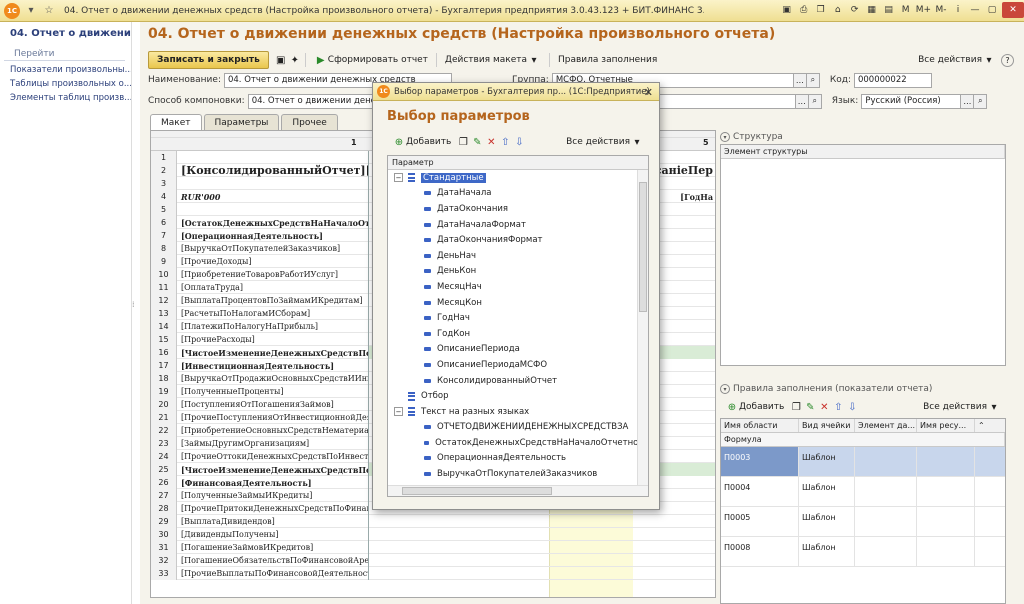 Image resolution: width=1024 pixels, height=604 pixels. What do you see at coordinates (518, 428) in the screenshot?
I see `tree-param-item: ОТЧЕТОДВИЖЕНИИДЕНЕЖНЫХСРЕДСТВЗА` at bounding box center [518, 428].